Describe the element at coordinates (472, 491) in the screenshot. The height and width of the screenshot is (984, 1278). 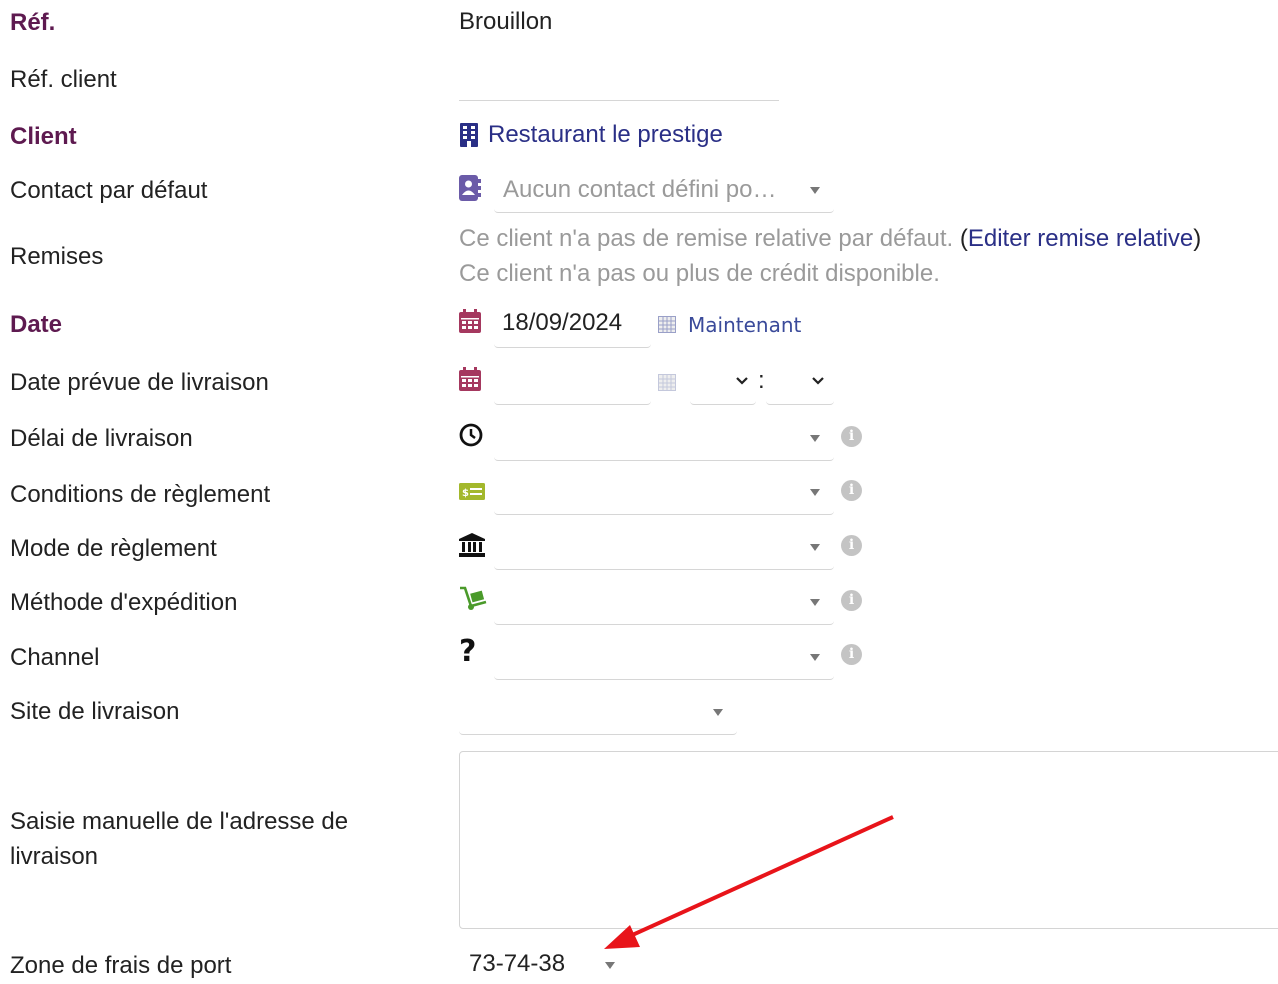
I see `money-bill-icon: $` at that location.